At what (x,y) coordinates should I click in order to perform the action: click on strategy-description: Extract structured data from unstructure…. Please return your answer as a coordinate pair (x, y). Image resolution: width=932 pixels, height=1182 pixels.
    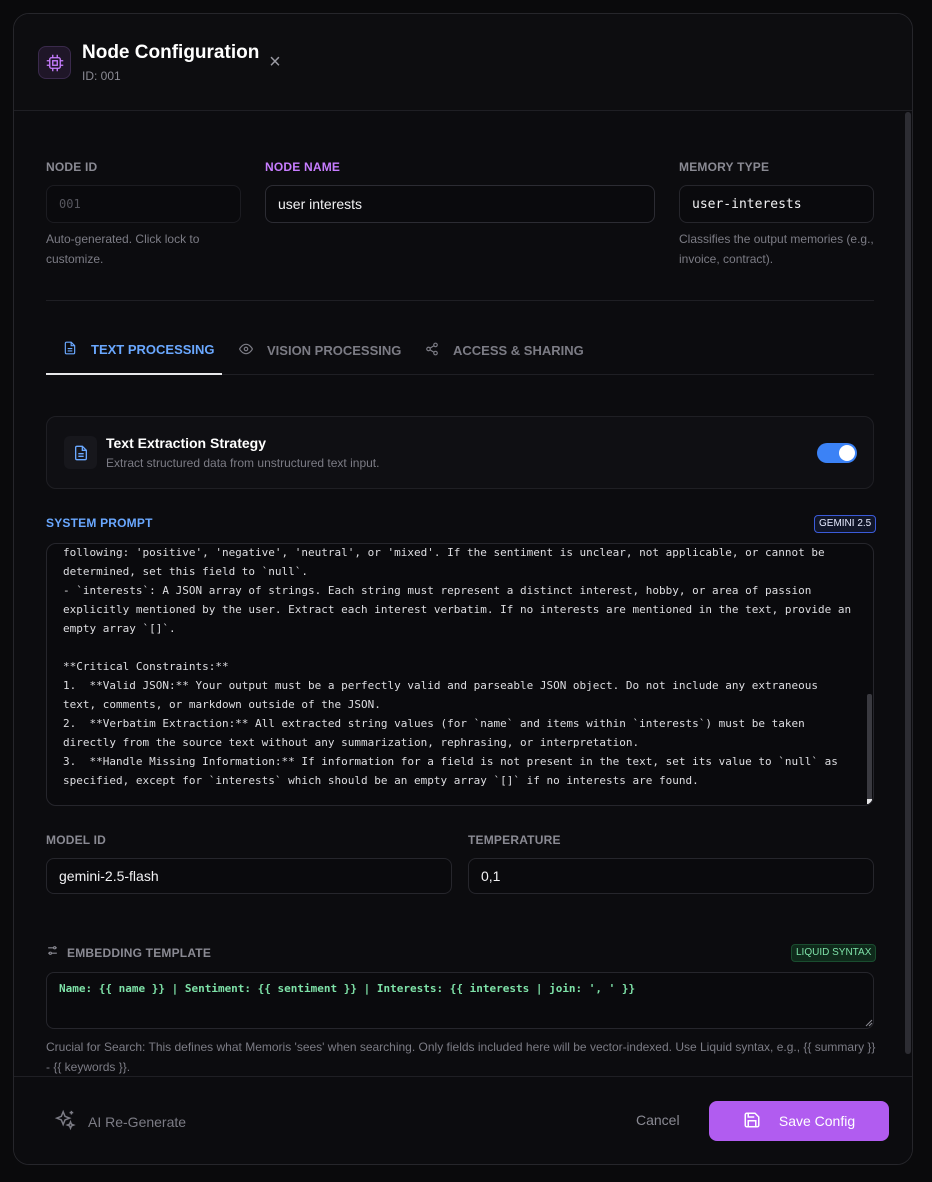
    Looking at the image, I should click on (243, 463).